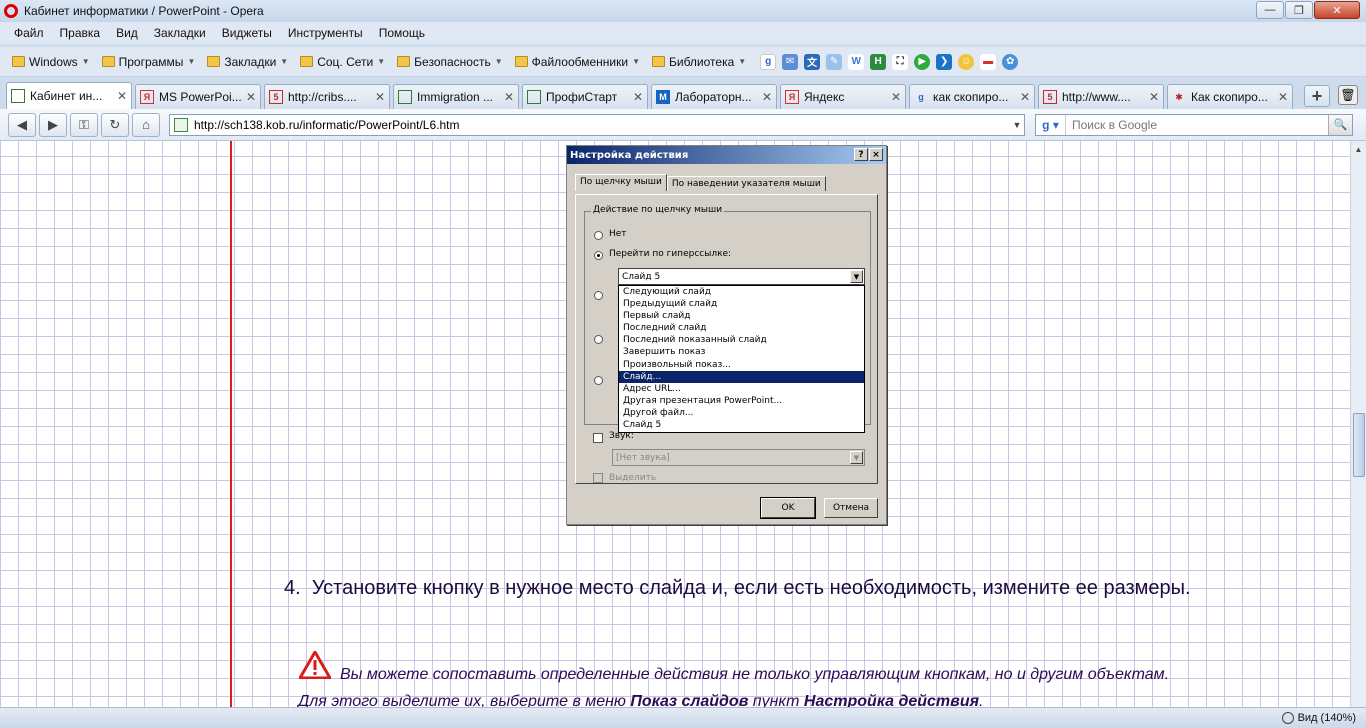  What do you see at coordinates (1327, 718) in the screenshot?
I see `zoom-level: Вид (140%)` at bounding box center [1327, 718].